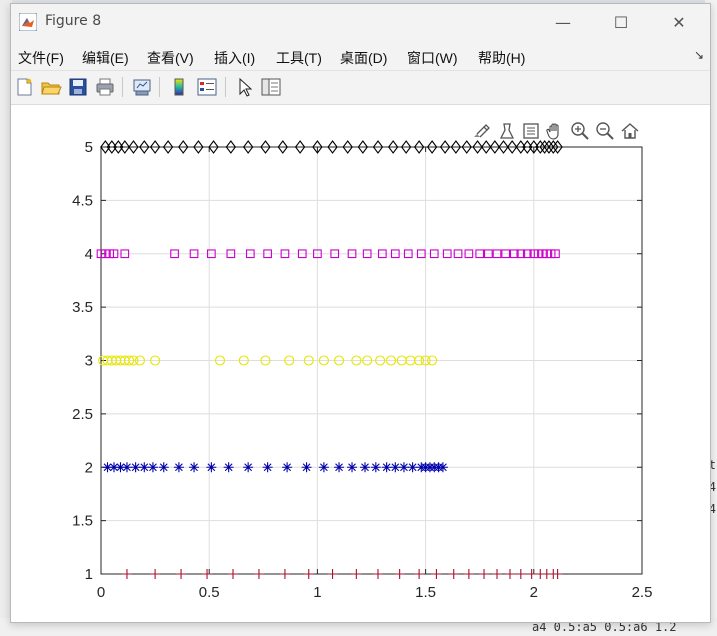 The width and height of the screenshot is (717, 636). What do you see at coordinates (51, 87) in the screenshot?
I see `open-file-icon` at bounding box center [51, 87].